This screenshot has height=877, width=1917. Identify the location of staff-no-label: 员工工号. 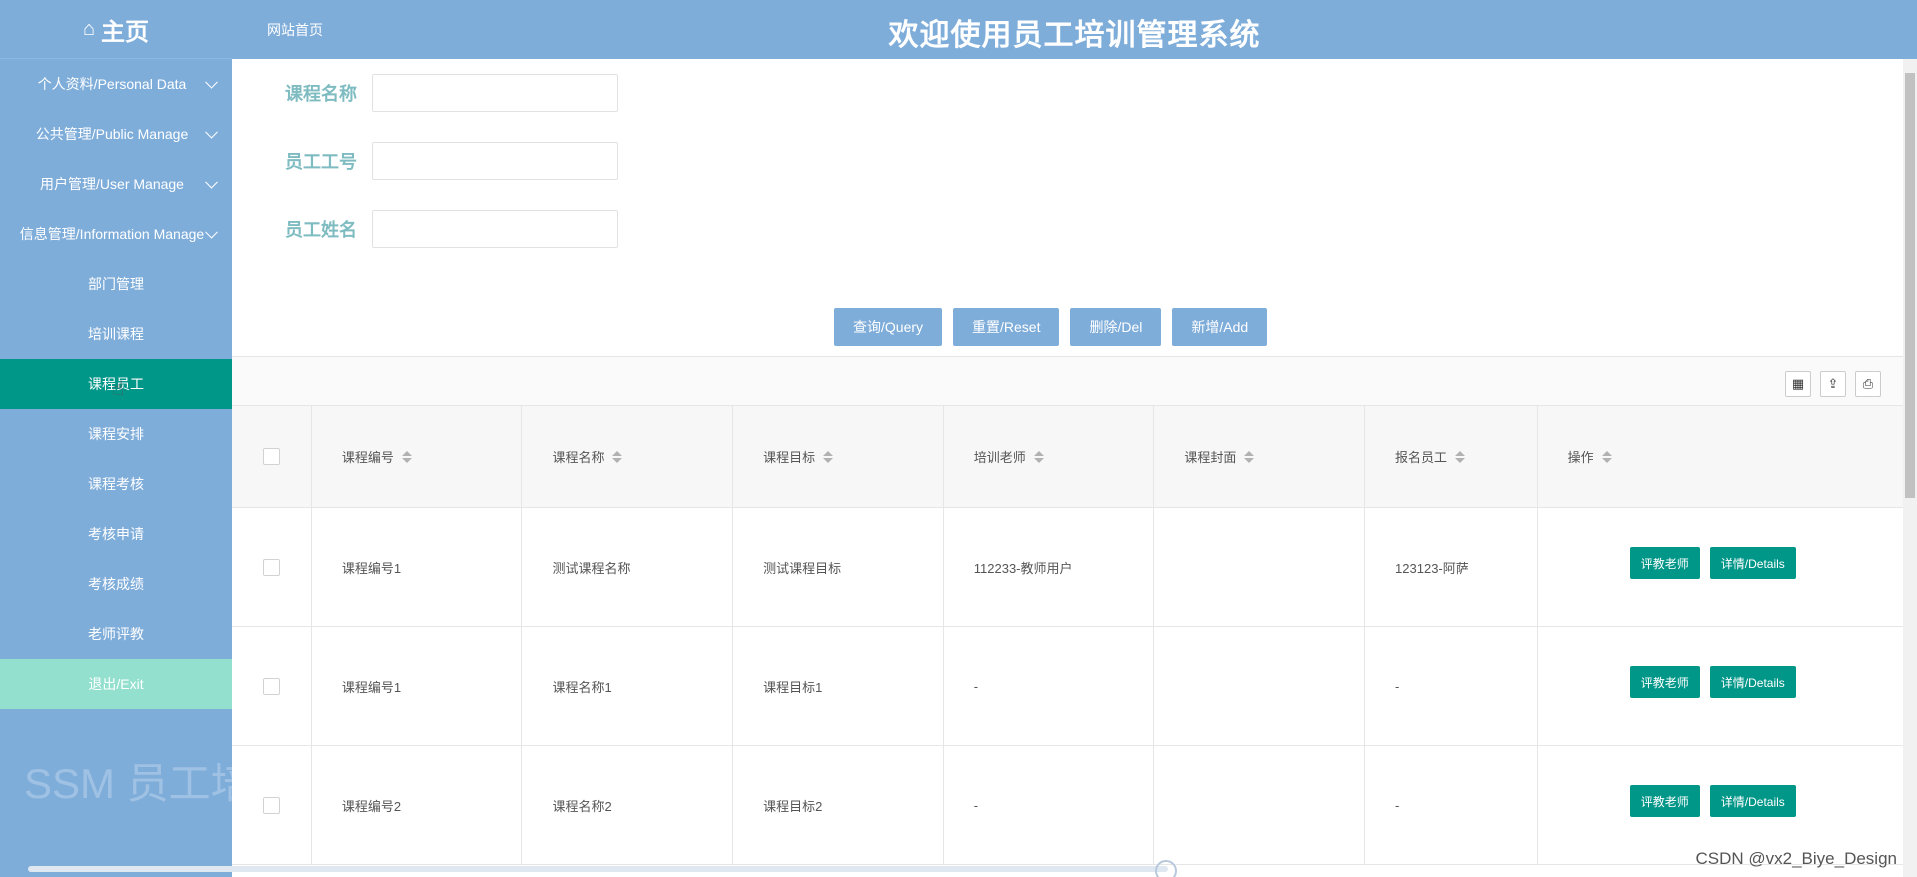
(321, 162).